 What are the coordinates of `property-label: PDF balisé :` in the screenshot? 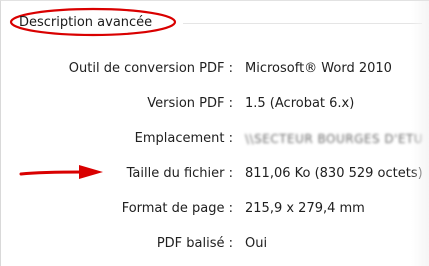 It's located at (194, 243).